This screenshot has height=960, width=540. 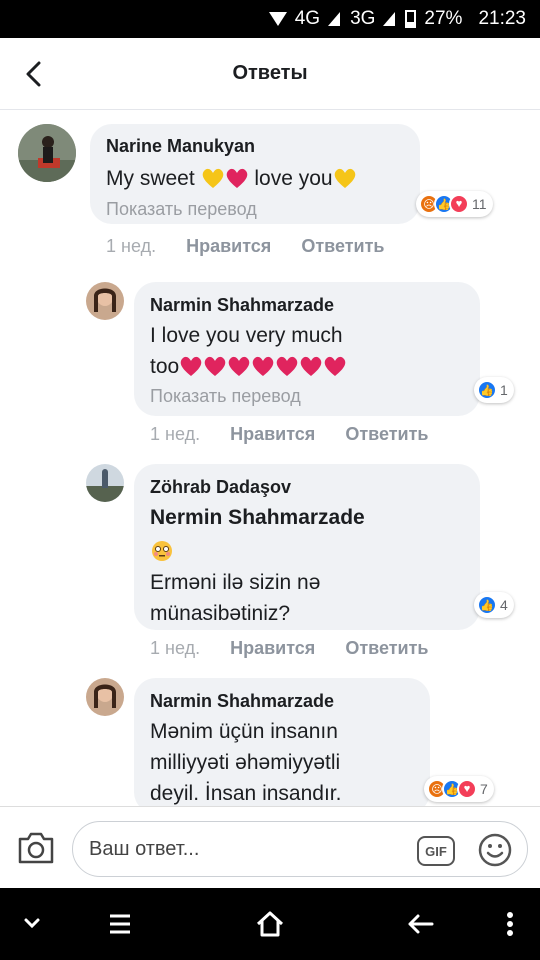 I want to click on comment-text: My sweet love you, so click(x=231, y=178).